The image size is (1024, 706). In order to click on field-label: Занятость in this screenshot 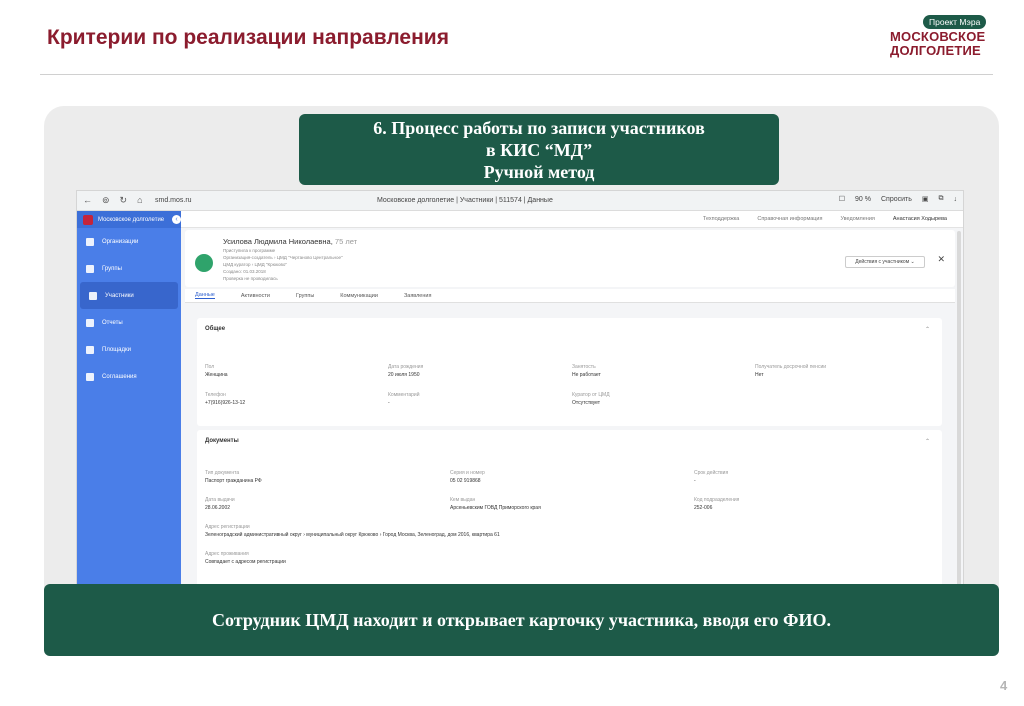, I will do `click(584, 367)`.